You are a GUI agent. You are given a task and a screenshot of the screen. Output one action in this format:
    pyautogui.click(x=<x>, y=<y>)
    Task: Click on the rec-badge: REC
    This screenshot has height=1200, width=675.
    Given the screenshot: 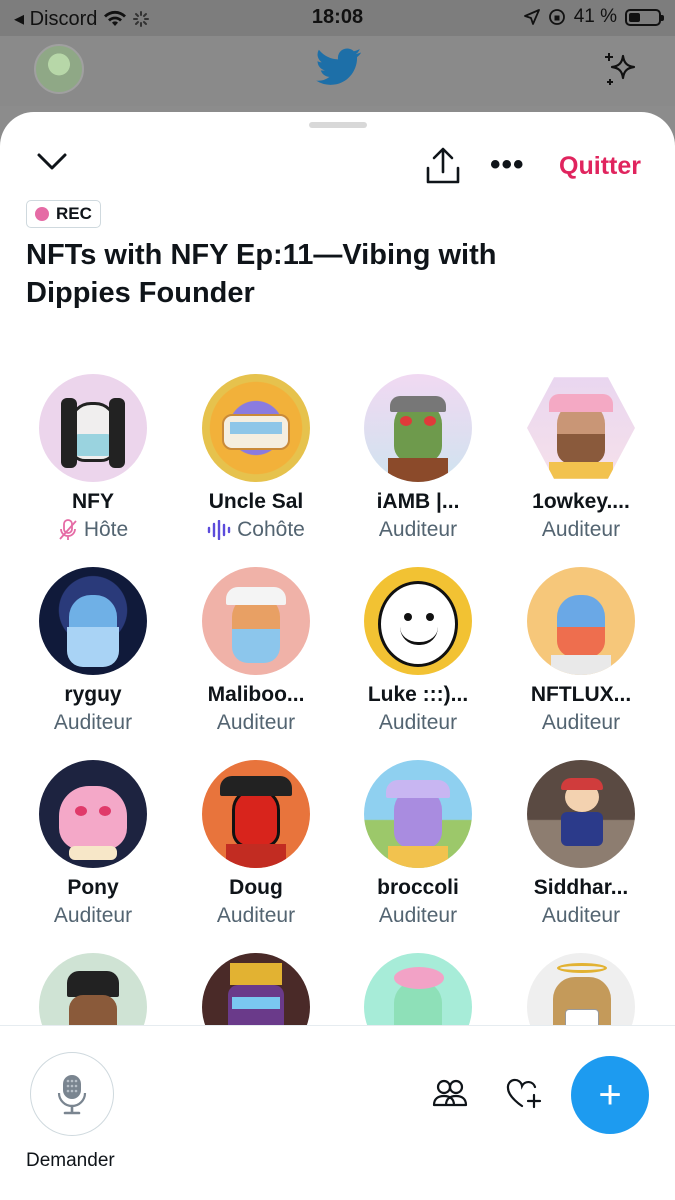 What is the action you would take?
    pyautogui.click(x=63, y=214)
    